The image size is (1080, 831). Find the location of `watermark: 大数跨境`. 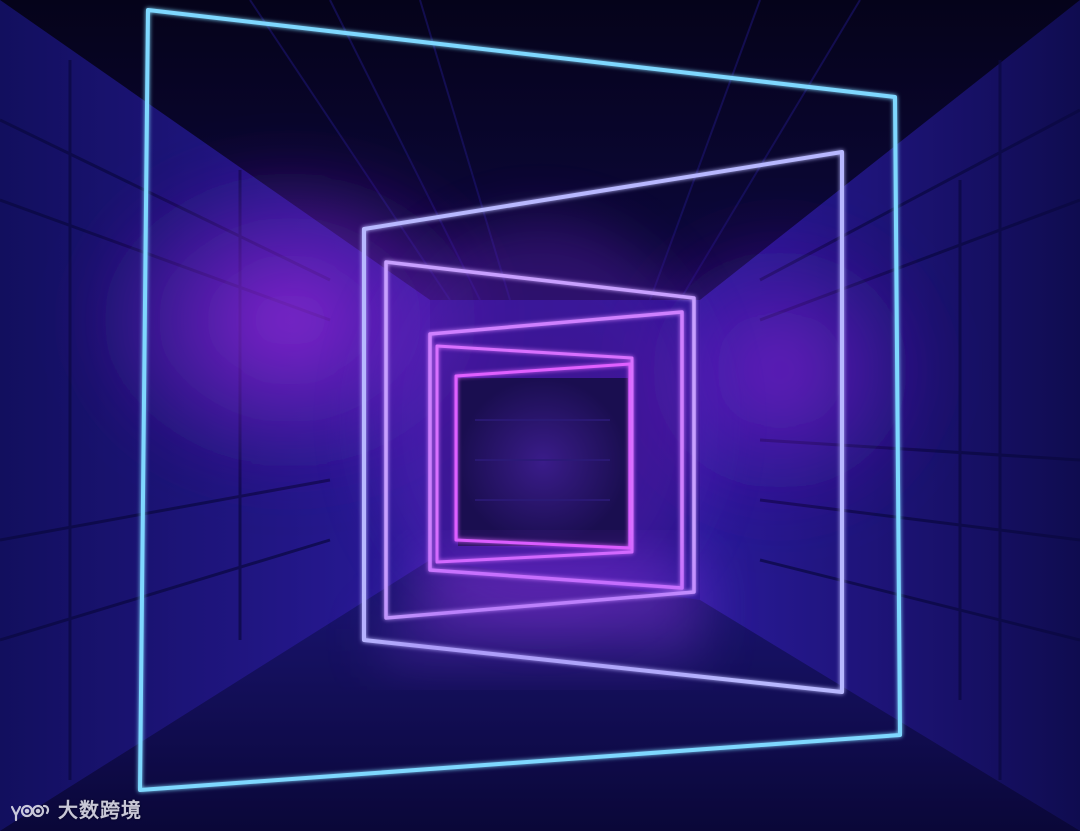

watermark: 大数跨境 is located at coordinates (75, 810).